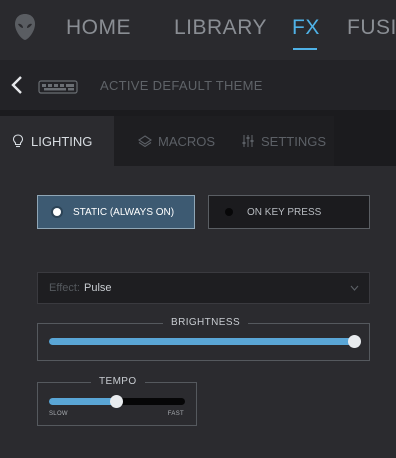 This screenshot has width=396, height=458. Describe the element at coordinates (145, 141) in the screenshot. I see `layers-icon` at that location.